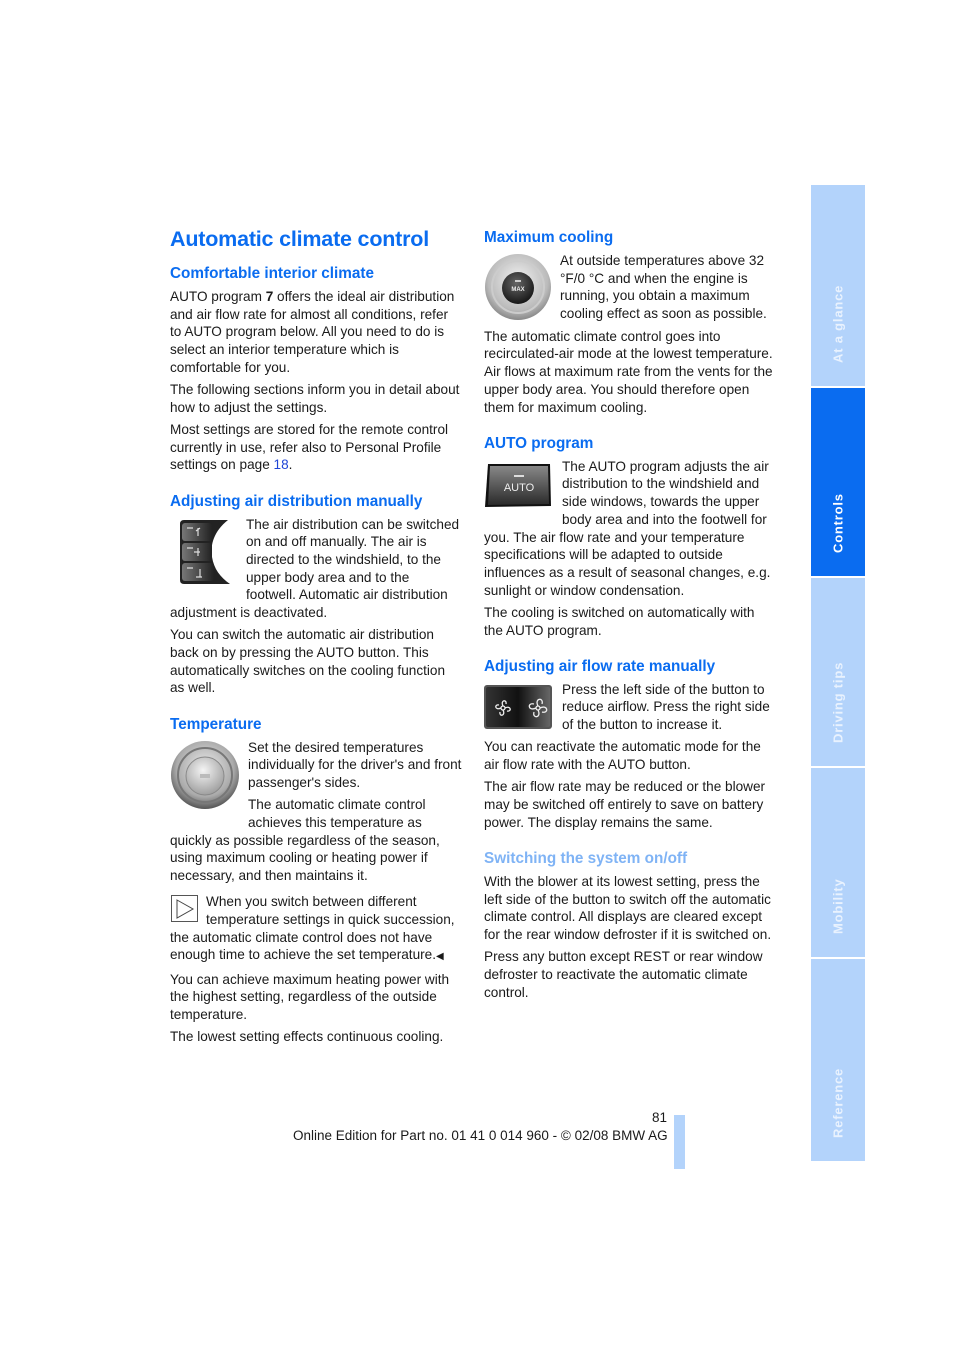 The width and height of the screenshot is (954, 1350). What do you see at coordinates (838, 482) in the screenshot?
I see `tab-controls: Controls` at bounding box center [838, 482].